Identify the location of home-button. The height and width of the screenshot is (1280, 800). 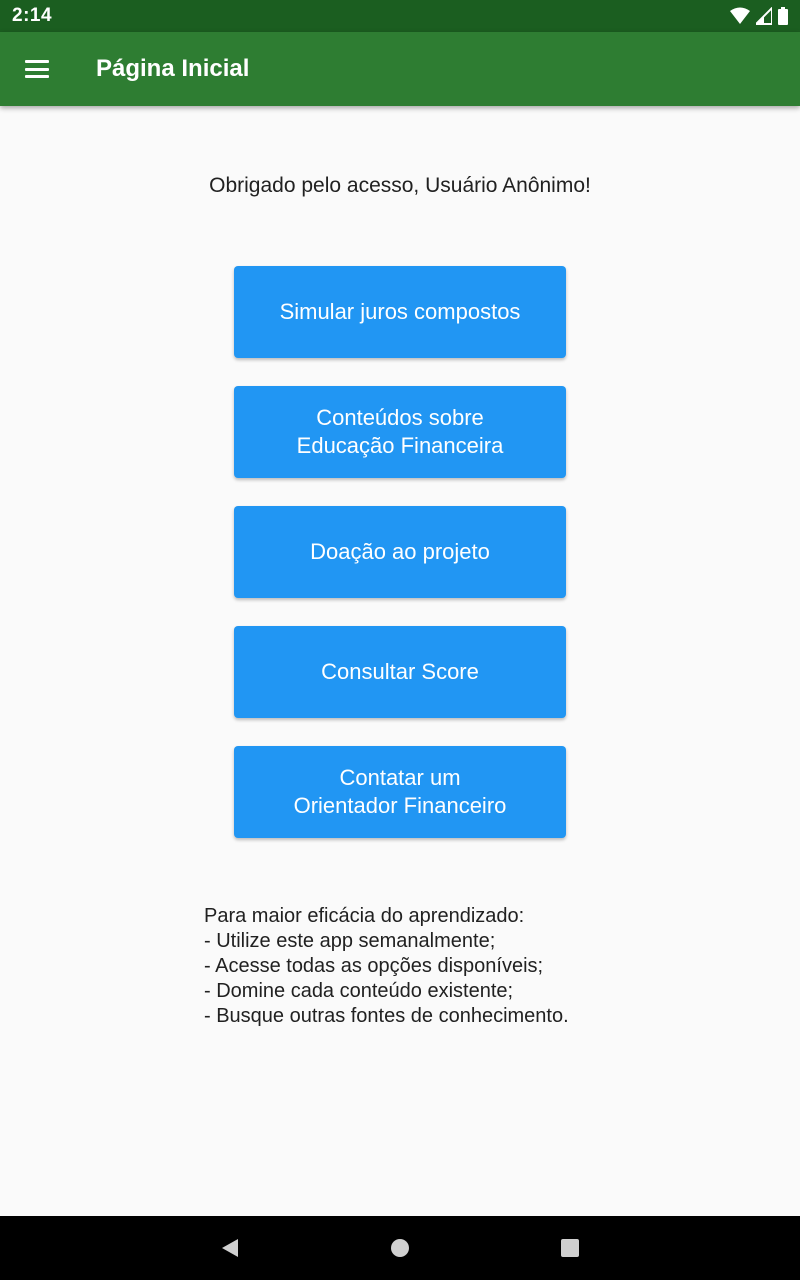
(400, 1248).